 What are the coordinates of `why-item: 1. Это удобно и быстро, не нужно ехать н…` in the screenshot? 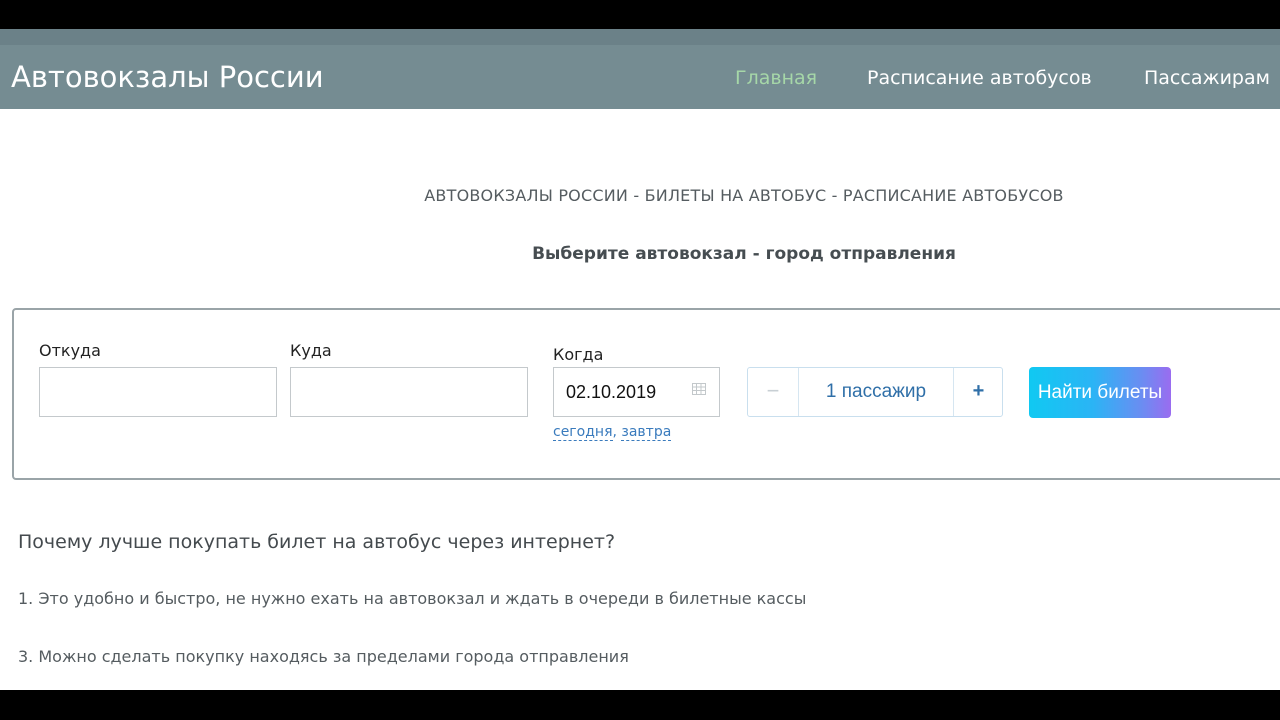 It's located at (412, 598).